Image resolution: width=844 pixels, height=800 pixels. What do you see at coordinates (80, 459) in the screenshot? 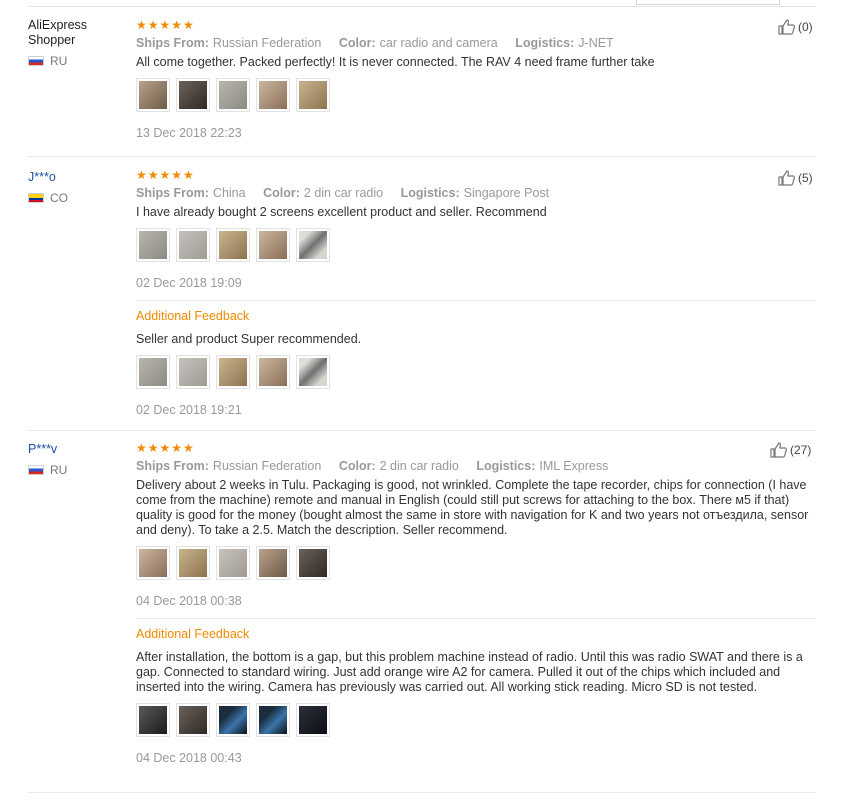
I see `reviewer-info: P***v RU` at bounding box center [80, 459].